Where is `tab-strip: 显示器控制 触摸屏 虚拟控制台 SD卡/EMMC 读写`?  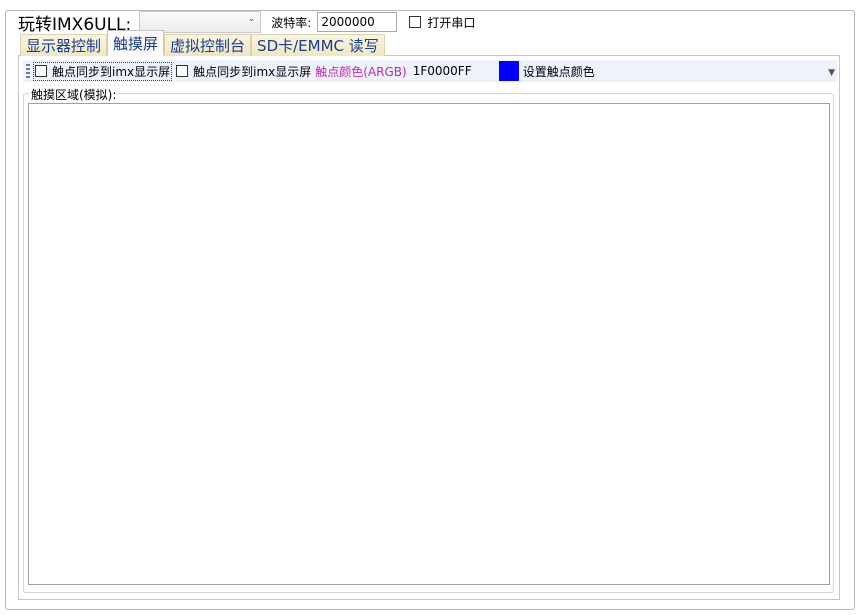 tab-strip: 显示器控制 触摸屏 虚拟控制台 SD卡/EMMC 读写 is located at coordinates (202, 43).